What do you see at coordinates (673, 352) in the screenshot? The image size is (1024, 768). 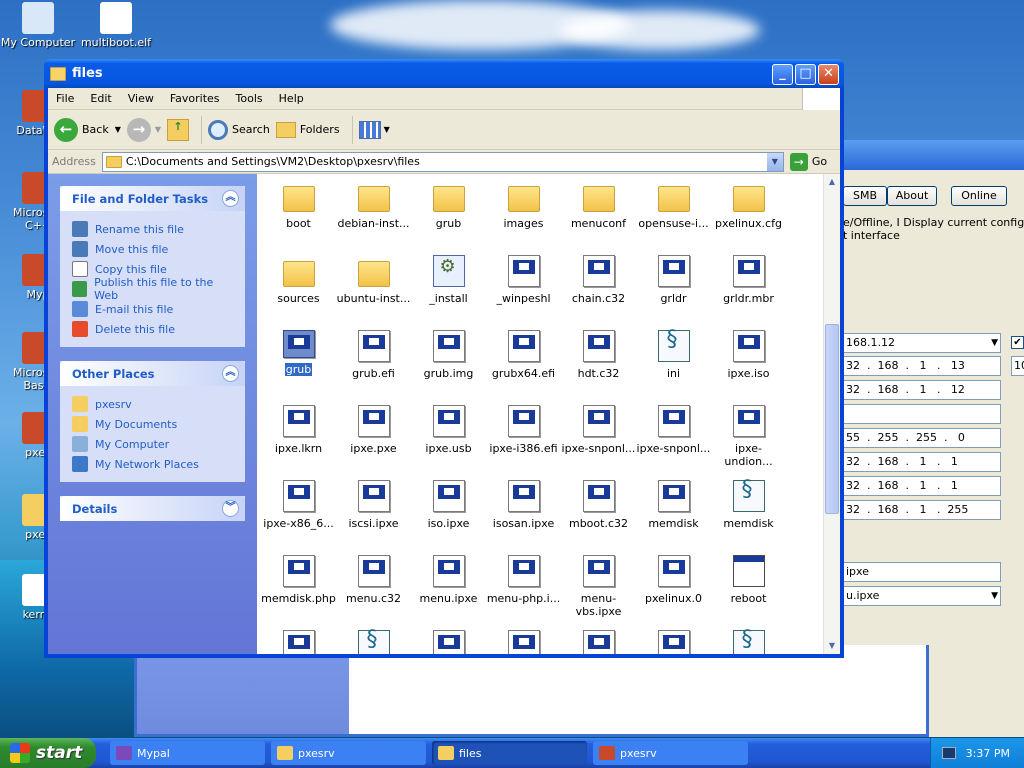 I see `file-item: ini` at bounding box center [673, 352].